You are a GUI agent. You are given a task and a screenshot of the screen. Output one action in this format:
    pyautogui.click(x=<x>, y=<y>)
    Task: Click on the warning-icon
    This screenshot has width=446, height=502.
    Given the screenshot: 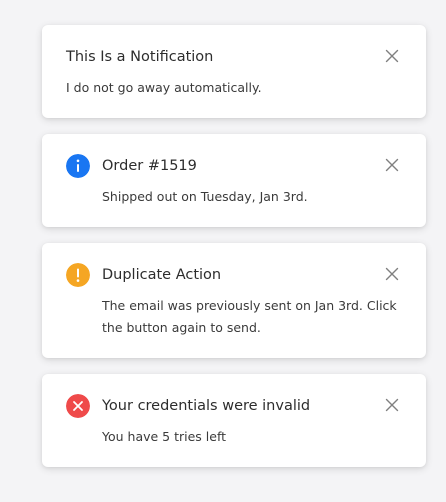 What is the action you would take?
    pyautogui.click(x=78, y=275)
    